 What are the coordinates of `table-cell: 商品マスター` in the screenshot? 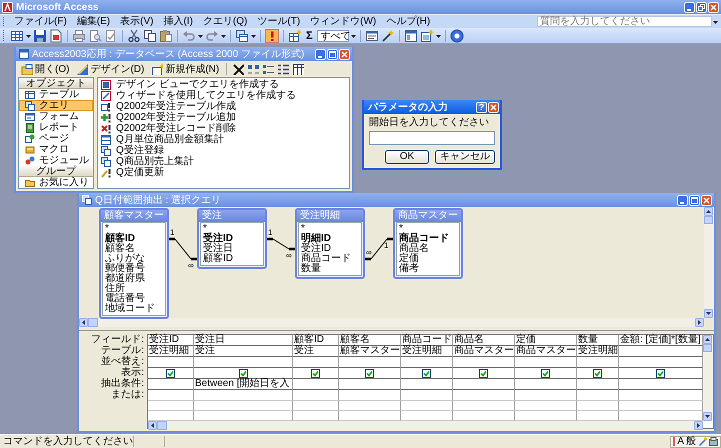 It's located at (546, 351).